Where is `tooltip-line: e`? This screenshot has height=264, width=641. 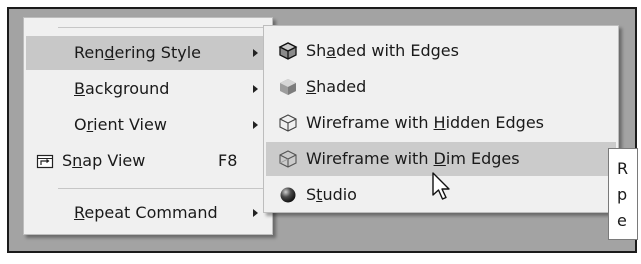 tooltip-line: e is located at coordinates (622, 220).